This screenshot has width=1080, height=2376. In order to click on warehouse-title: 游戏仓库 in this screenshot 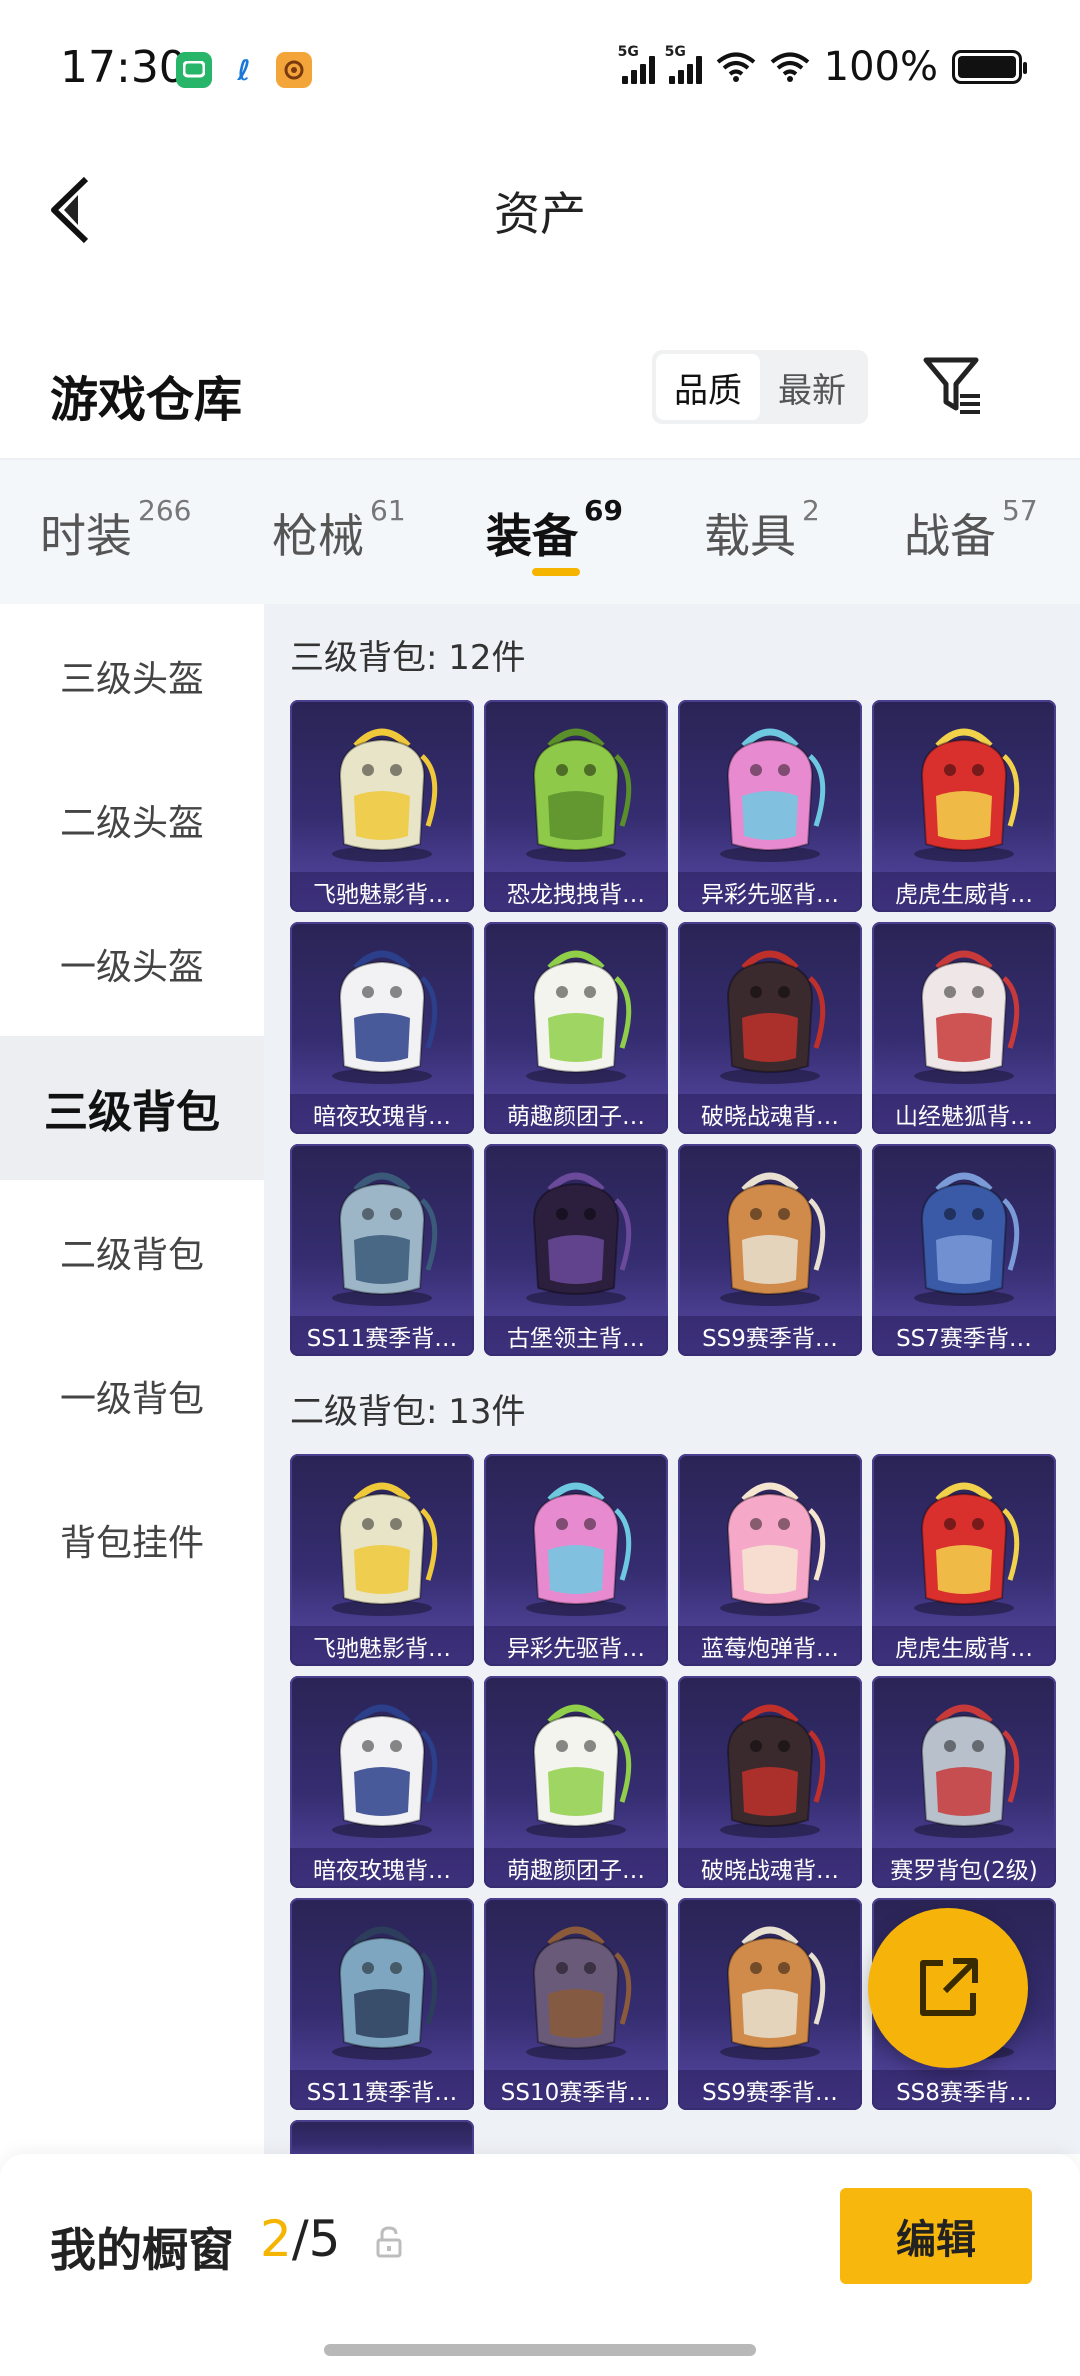, I will do `click(146, 400)`.